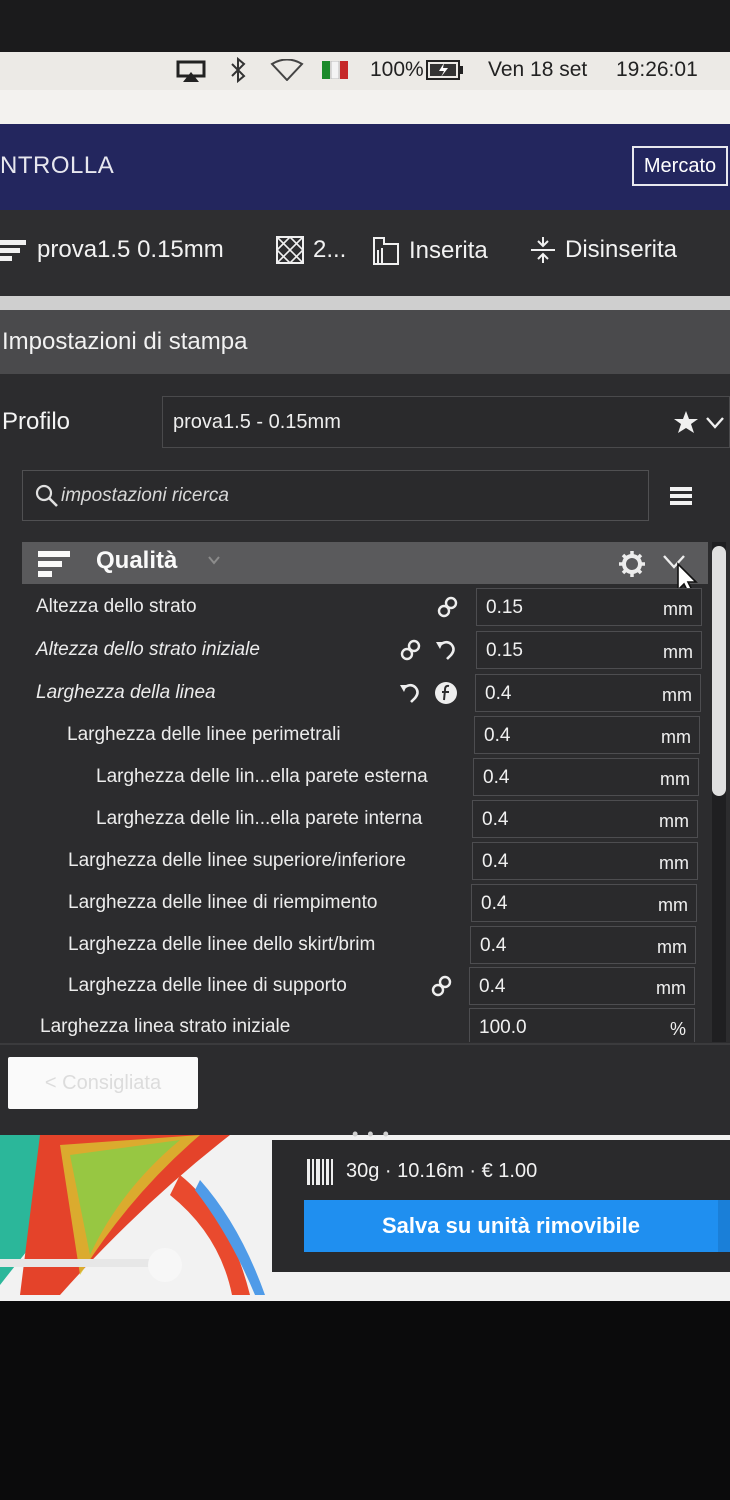  Describe the element at coordinates (55, 566) in the screenshot. I see `quality-category-icon` at that location.